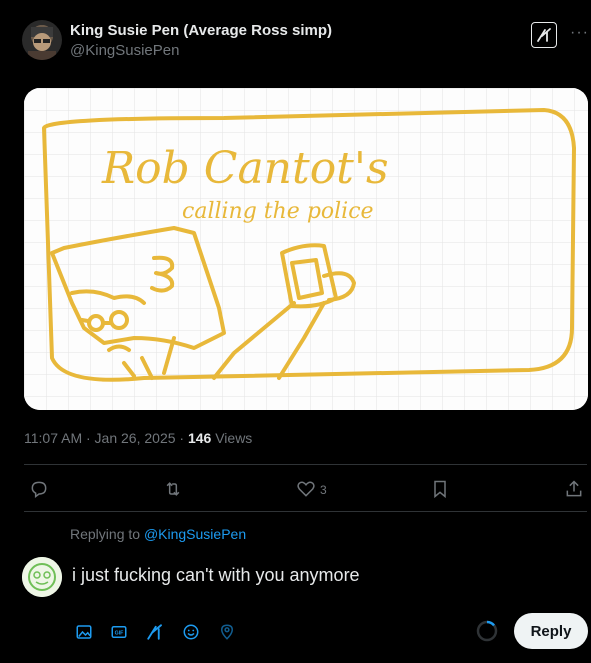 Image resolution: width=591 pixels, height=663 pixels. What do you see at coordinates (216, 575) in the screenshot?
I see `reply-text-input: i just fucking can't with you anymore` at bounding box center [216, 575].